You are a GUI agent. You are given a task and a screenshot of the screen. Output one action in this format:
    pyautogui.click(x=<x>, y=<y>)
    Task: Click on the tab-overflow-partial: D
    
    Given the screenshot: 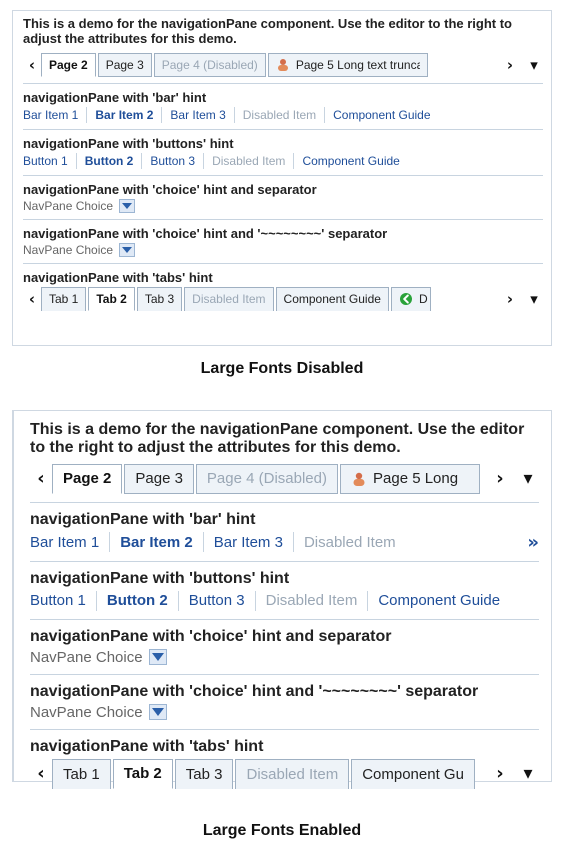 What is the action you would take?
    pyautogui.click(x=410, y=298)
    